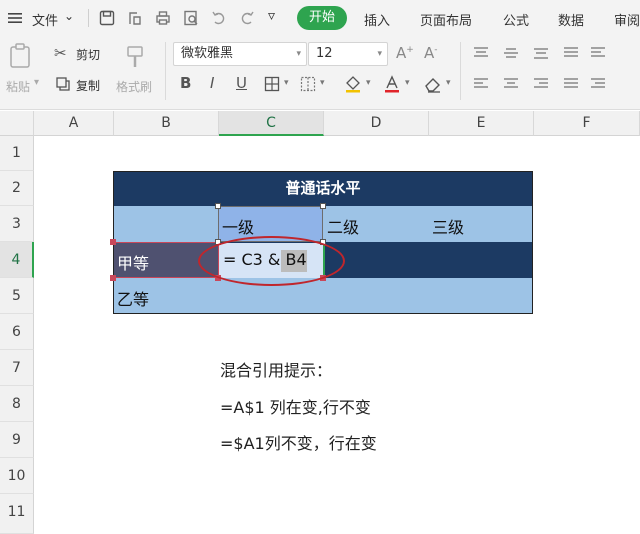  What do you see at coordinates (107, 18) in the screenshot?
I see `save-icon` at bounding box center [107, 18].